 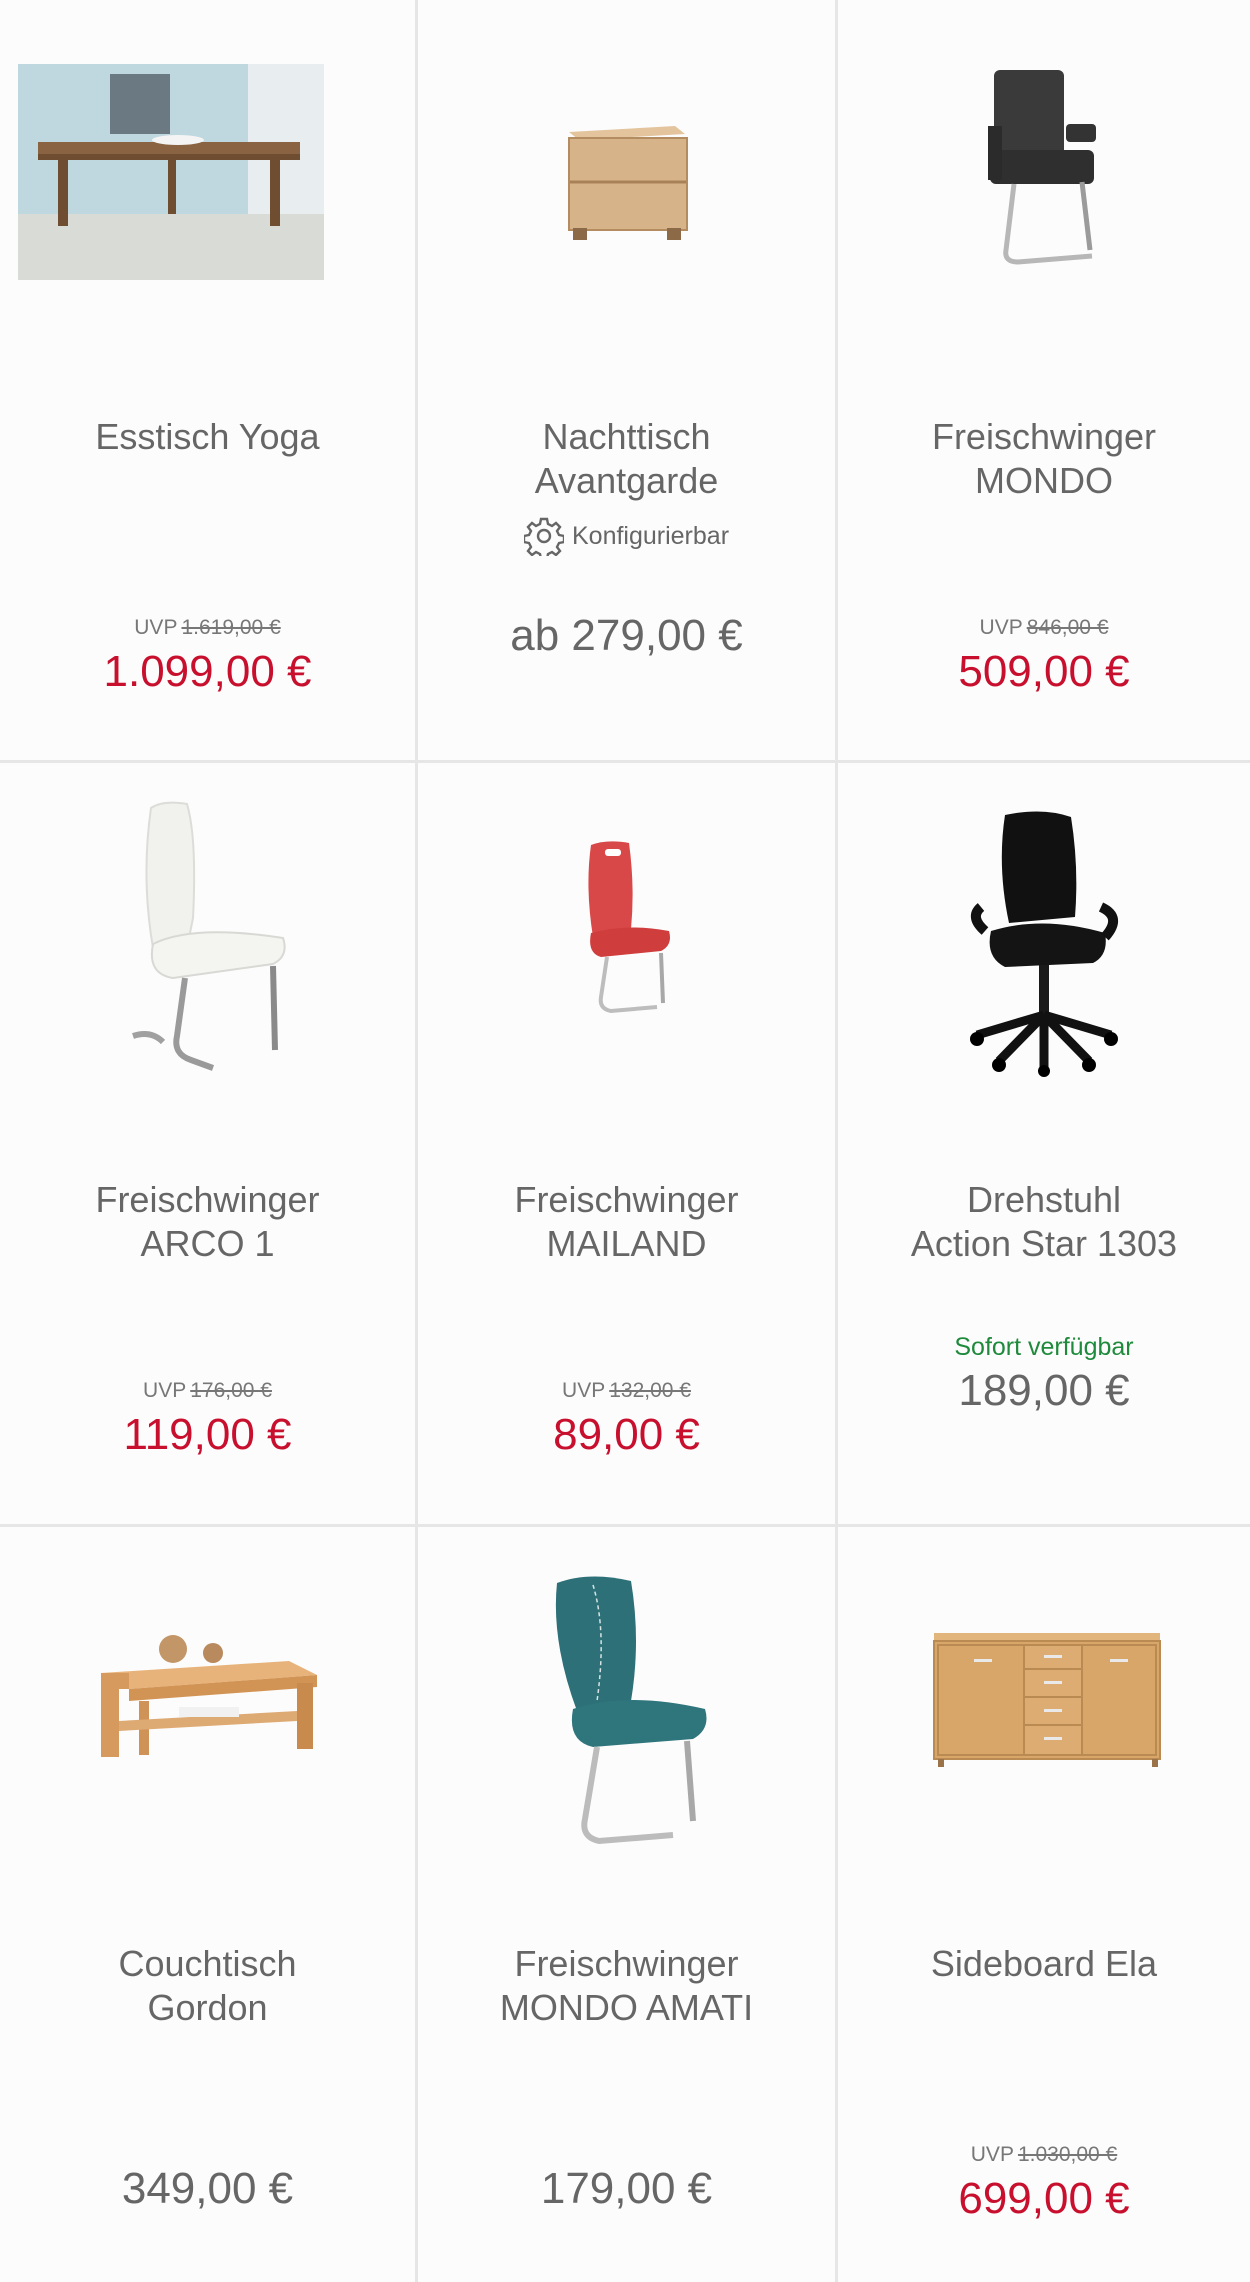 What do you see at coordinates (207, 671) in the screenshot?
I see `product-price: 1.099,00 €` at bounding box center [207, 671].